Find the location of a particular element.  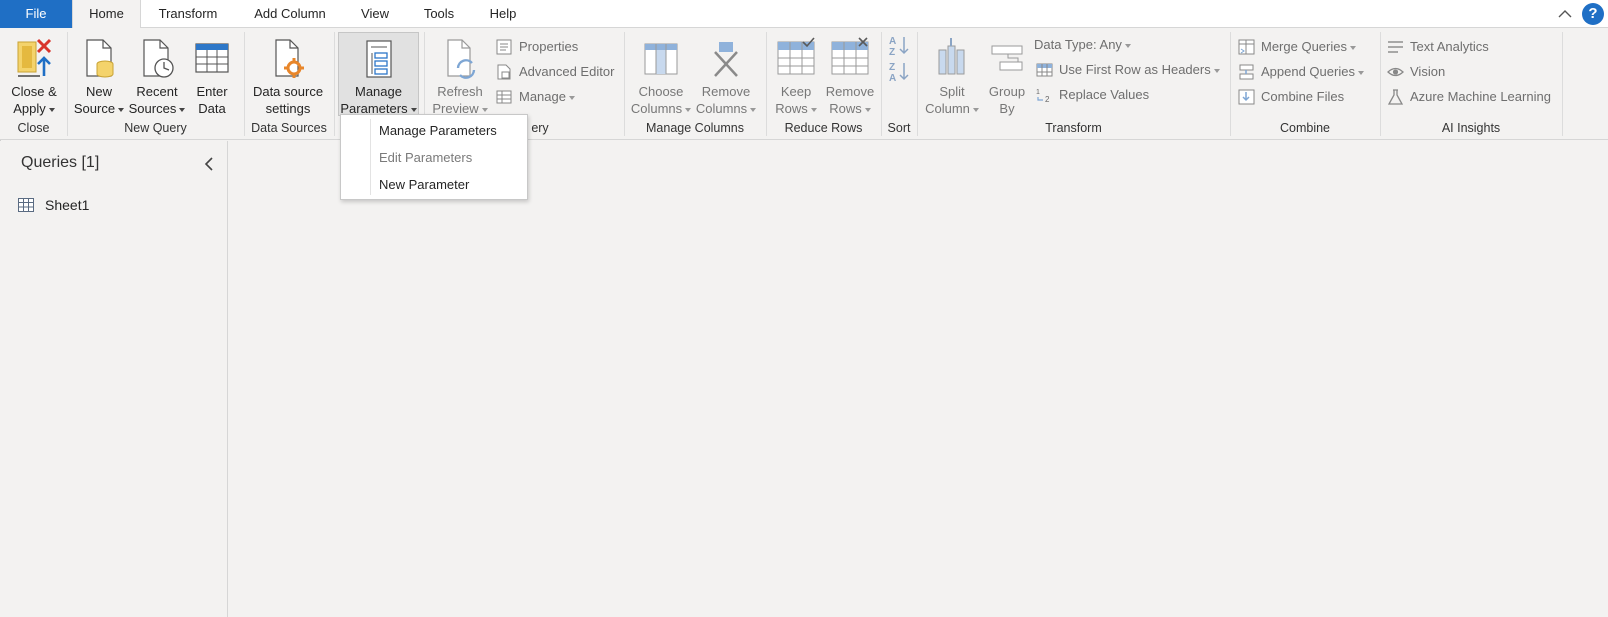

tab-tools: Tools is located at coordinates (439, 14).